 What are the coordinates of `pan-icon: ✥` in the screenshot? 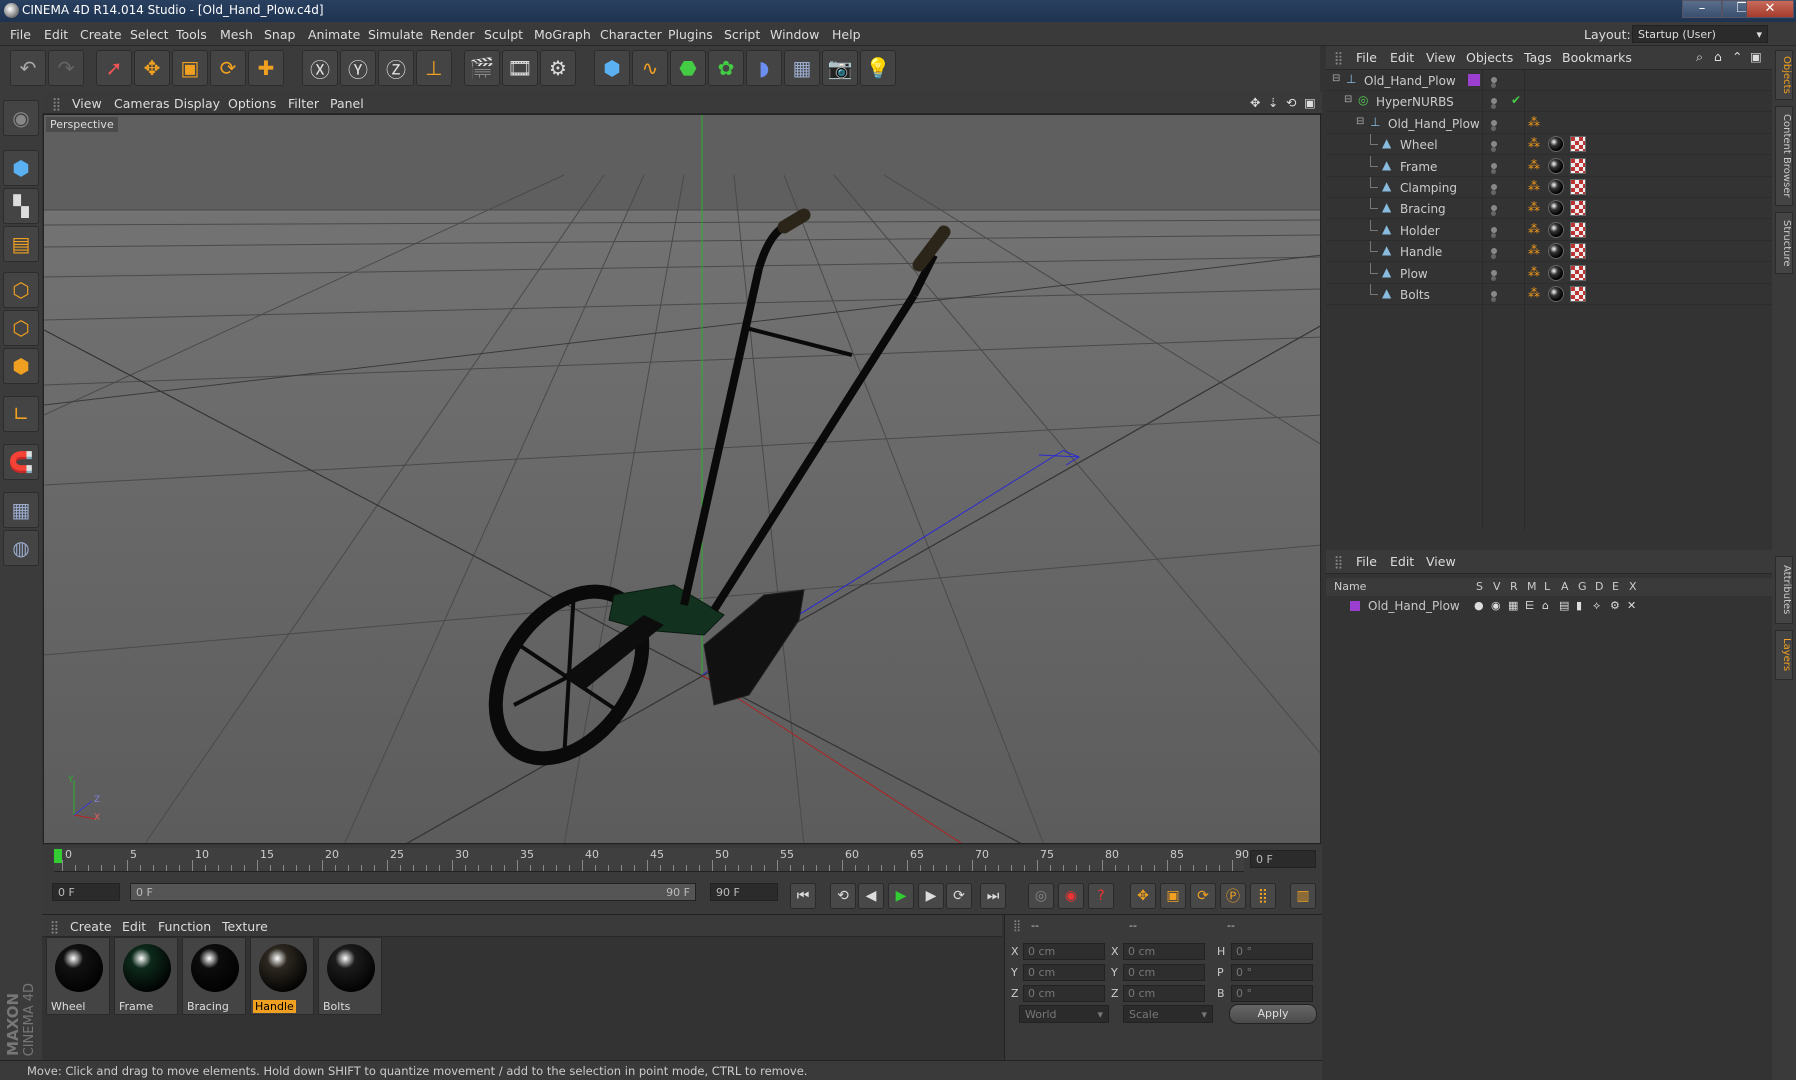 It's located at (1255, 102).